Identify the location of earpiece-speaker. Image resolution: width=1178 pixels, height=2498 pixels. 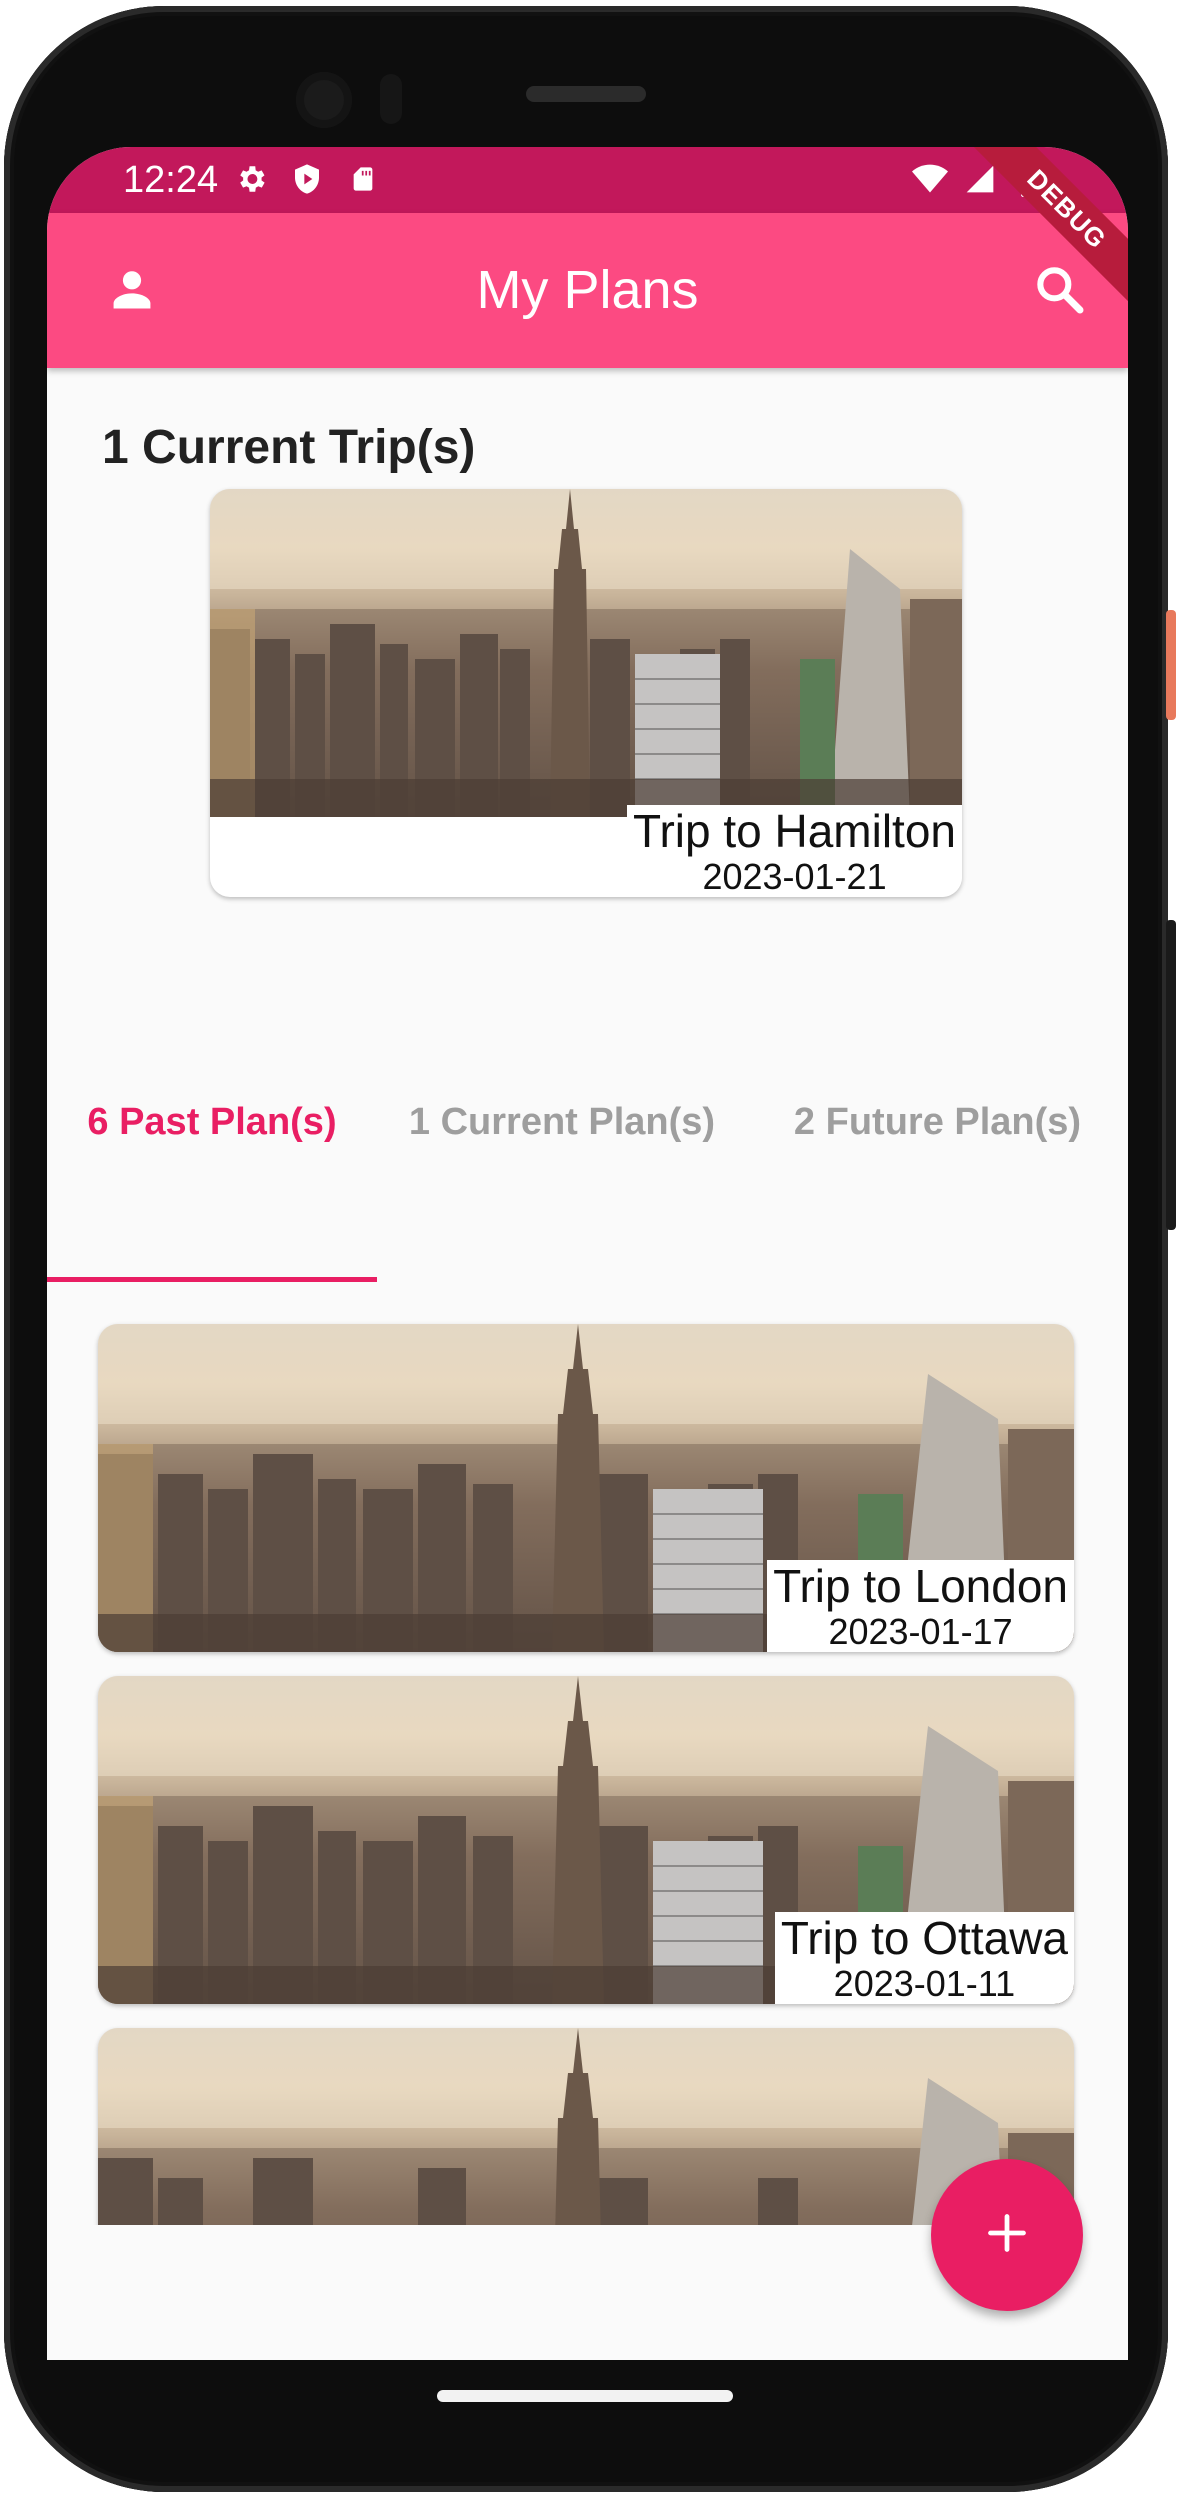
(586, 94).